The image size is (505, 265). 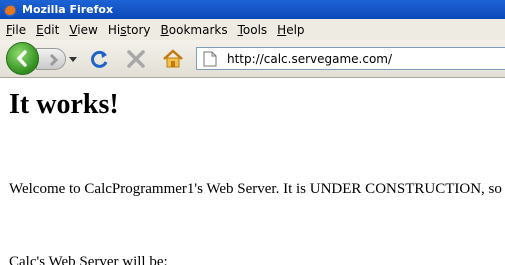 I want to click on menu-tools: Tools, so click(x=253, y=30).